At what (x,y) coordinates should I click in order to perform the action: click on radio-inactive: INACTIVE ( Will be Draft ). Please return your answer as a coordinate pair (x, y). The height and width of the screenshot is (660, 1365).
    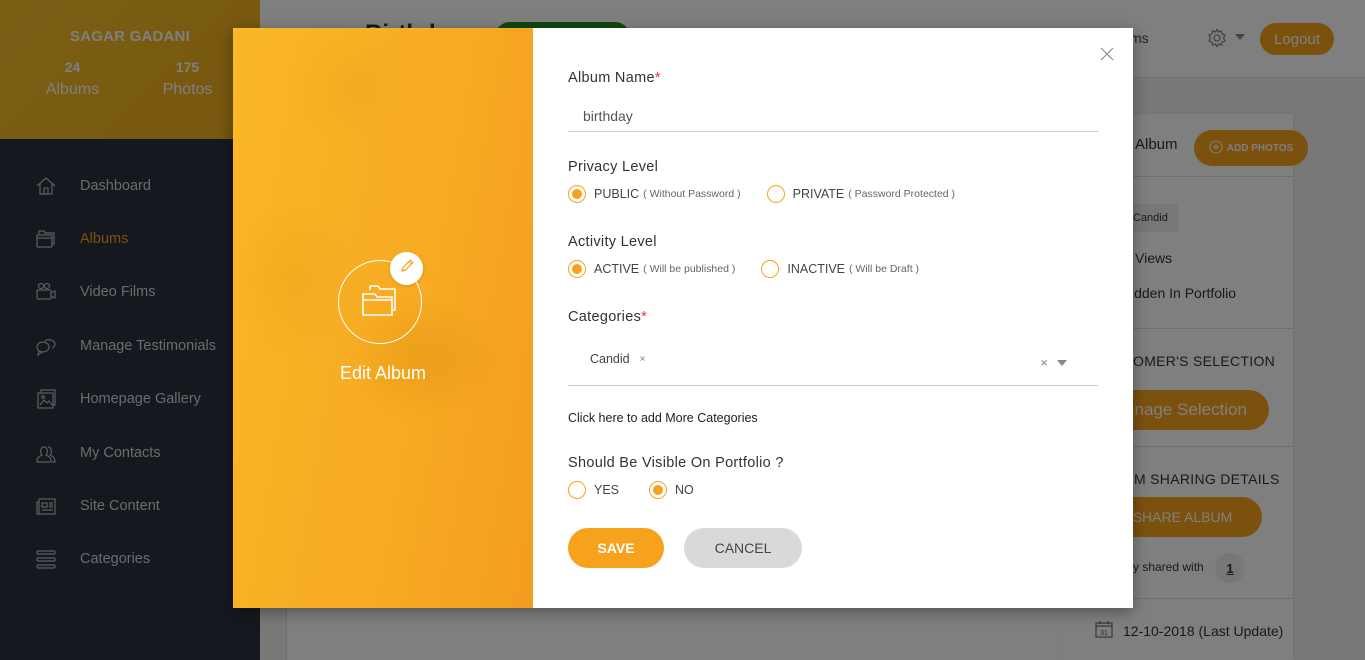
    Looking at the image, I should click on (840, 269).